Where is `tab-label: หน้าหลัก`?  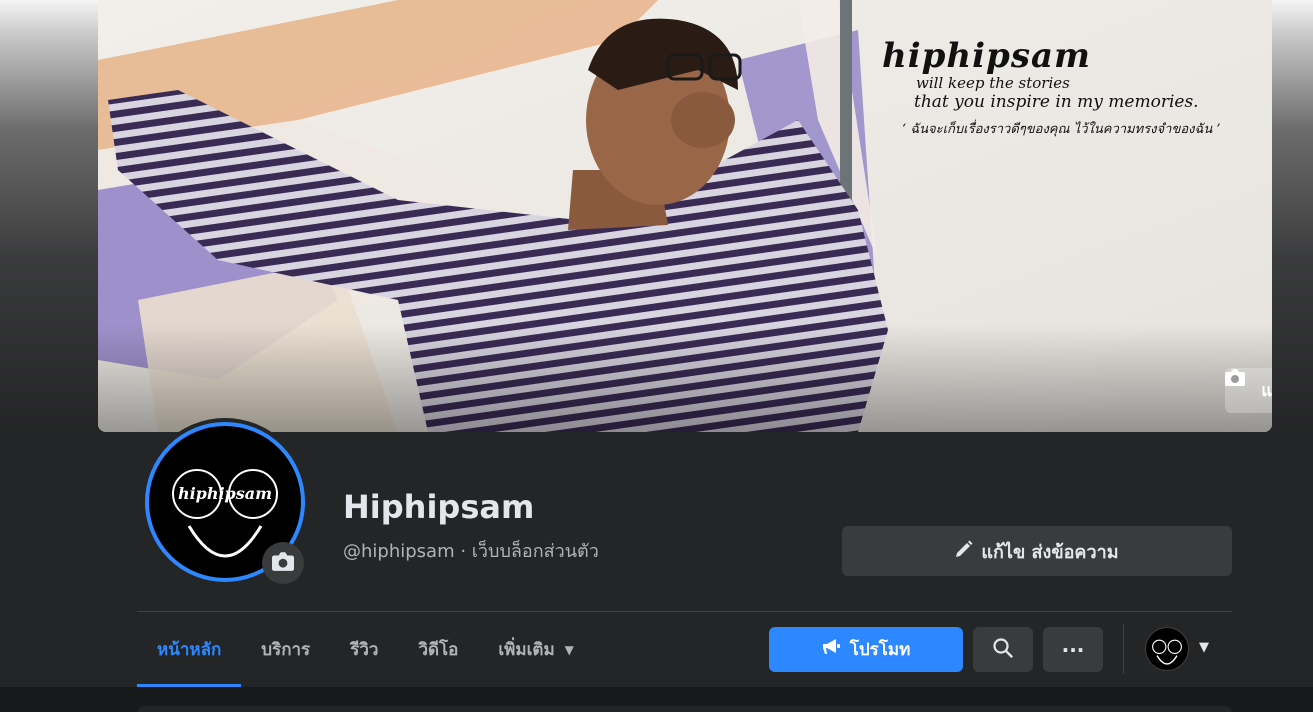
tab-label: หน้าหลัก is located at coordinates (189, 650).